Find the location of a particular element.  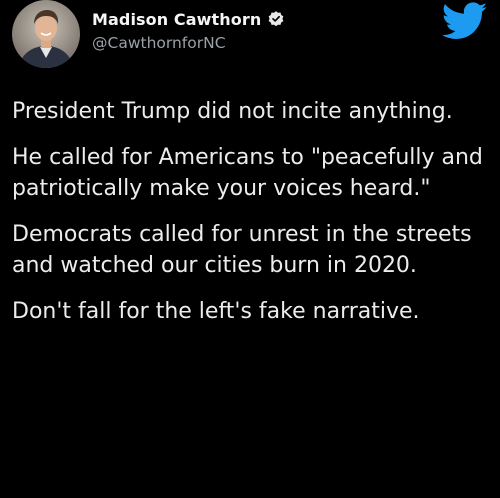

twitter-bird-icon is located at coordinates (464, 22).